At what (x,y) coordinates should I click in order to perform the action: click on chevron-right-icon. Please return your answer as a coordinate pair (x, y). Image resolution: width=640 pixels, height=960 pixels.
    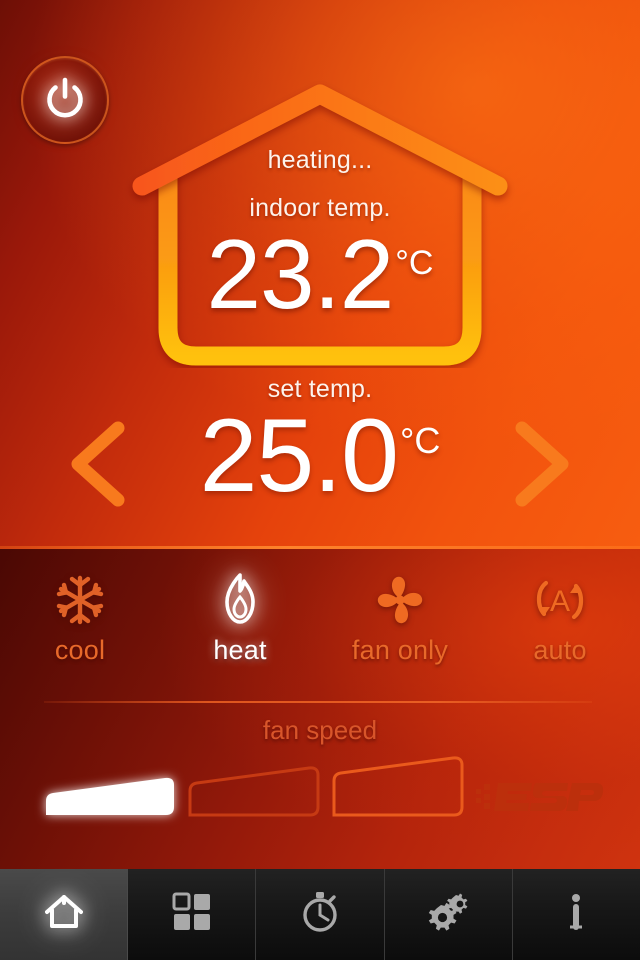
    Looking at the image, I should click on (542, 464).